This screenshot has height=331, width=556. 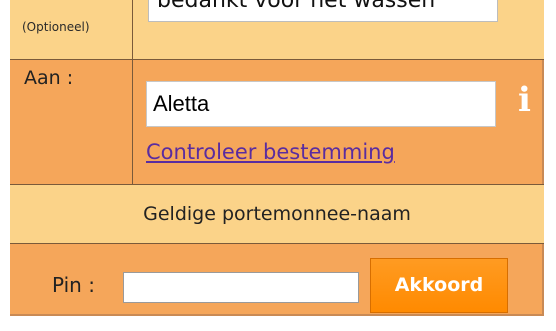 I want to click on recipient-label: Aan :, so click(x=49, y=78).